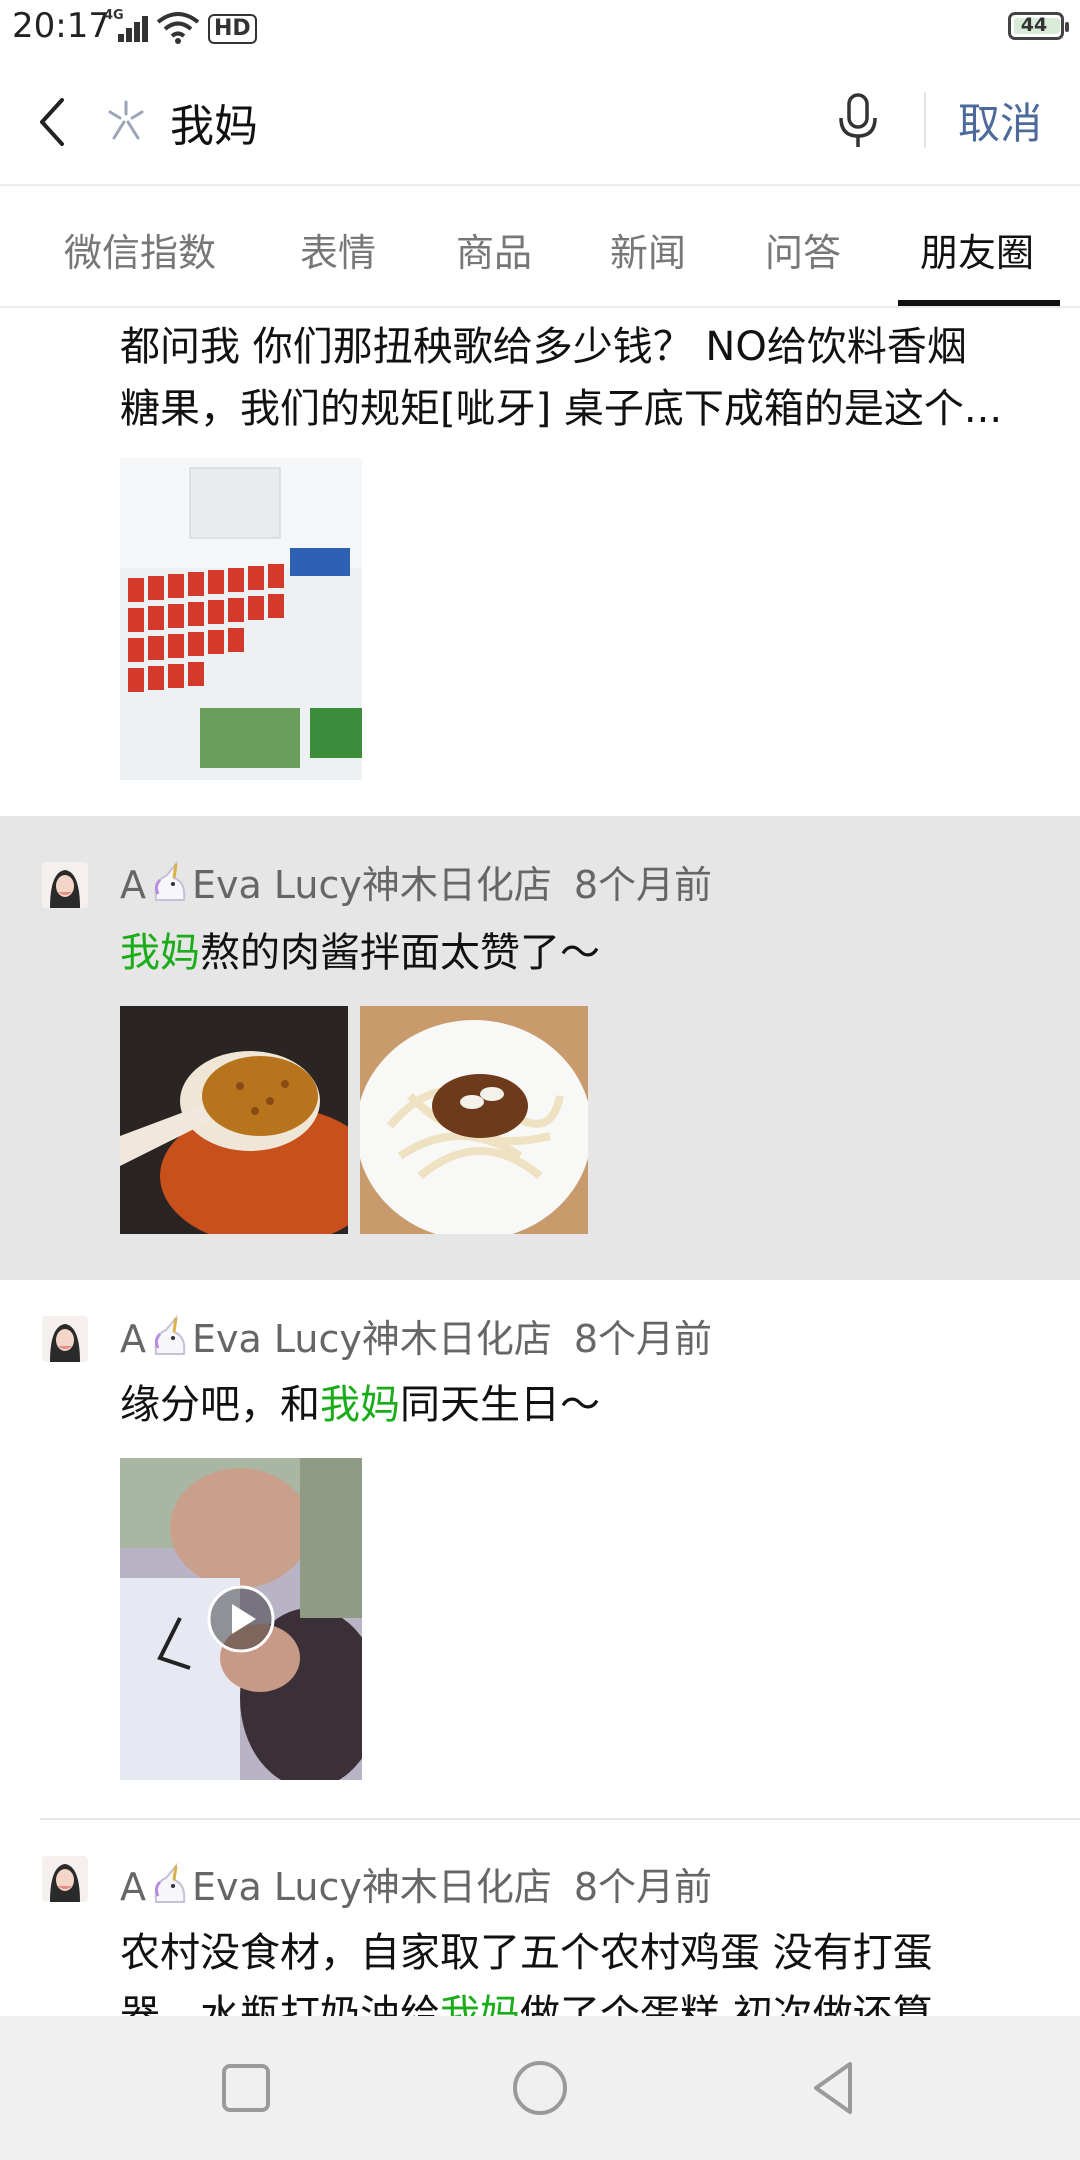 Image resolution: width=1080 pixels, height=2160 pixels. What do you see at coordinates (241, 1619) in the screenshot?
I see `post-video-thumbnail` at bounding box center [241, 1619].